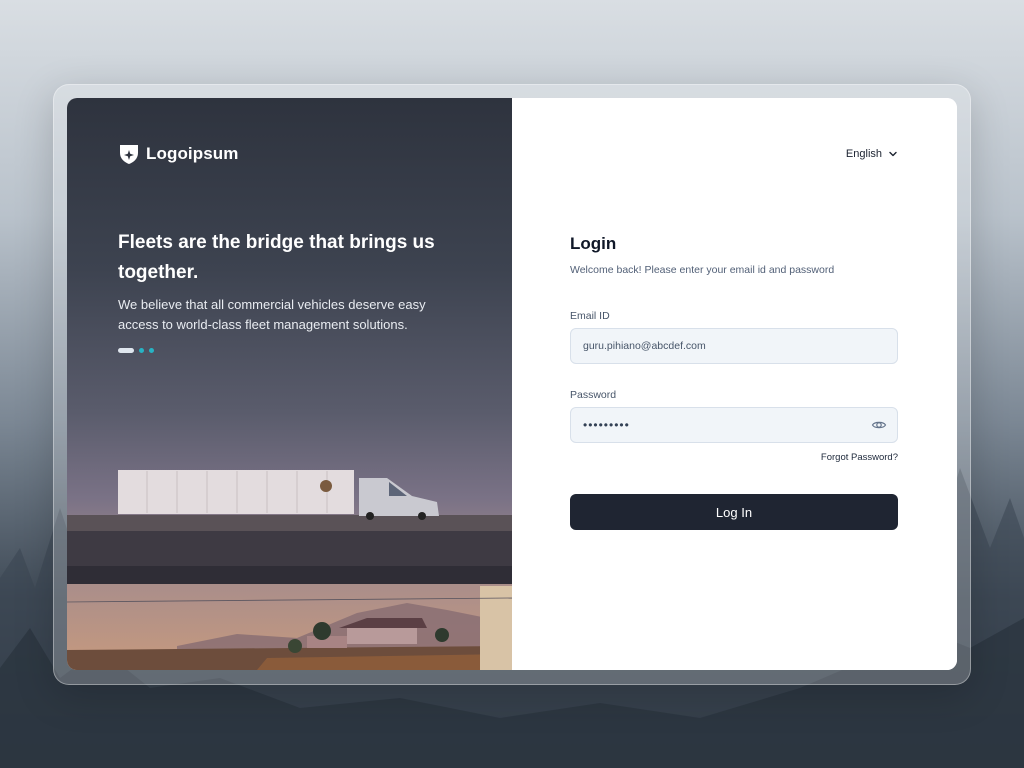  What do you see at coordinates (734, 512) in the screenshot?
I see `login-button: Log In` at bounding box center [734, 512].